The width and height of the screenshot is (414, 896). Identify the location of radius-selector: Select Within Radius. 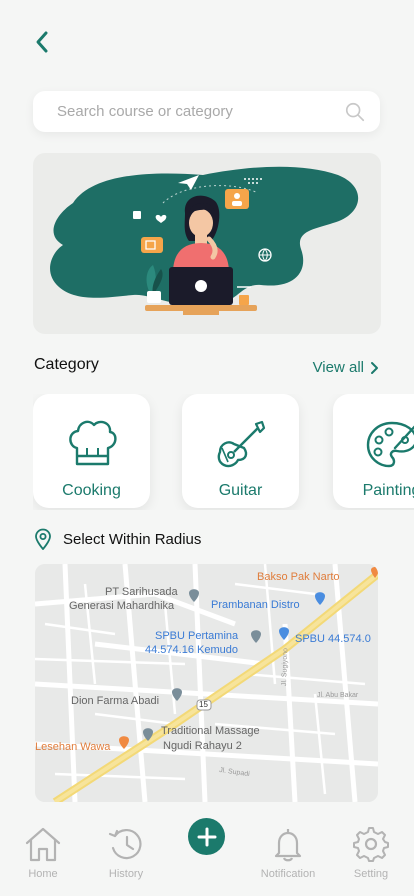
(117, 539).